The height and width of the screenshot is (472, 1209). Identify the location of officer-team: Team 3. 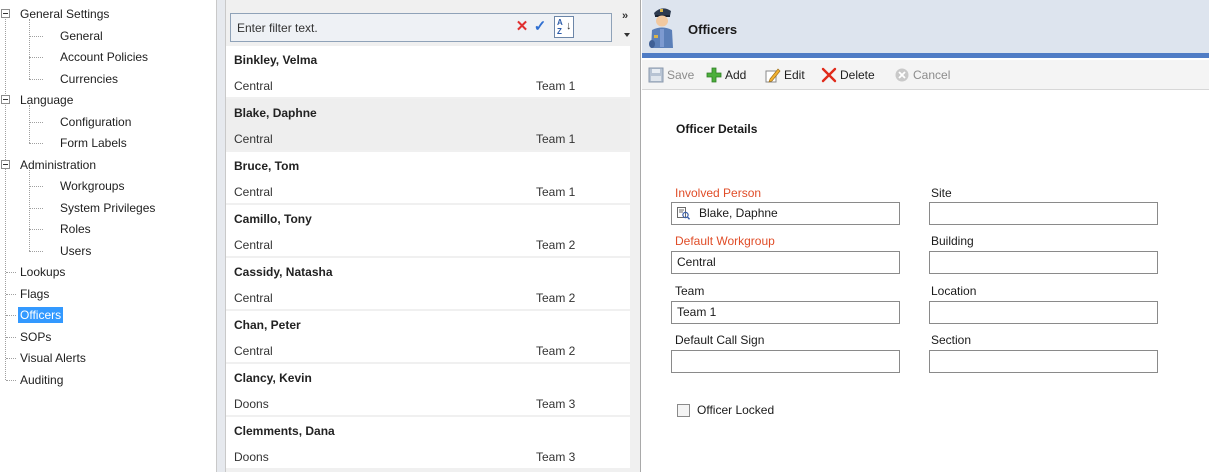
(556, 404).